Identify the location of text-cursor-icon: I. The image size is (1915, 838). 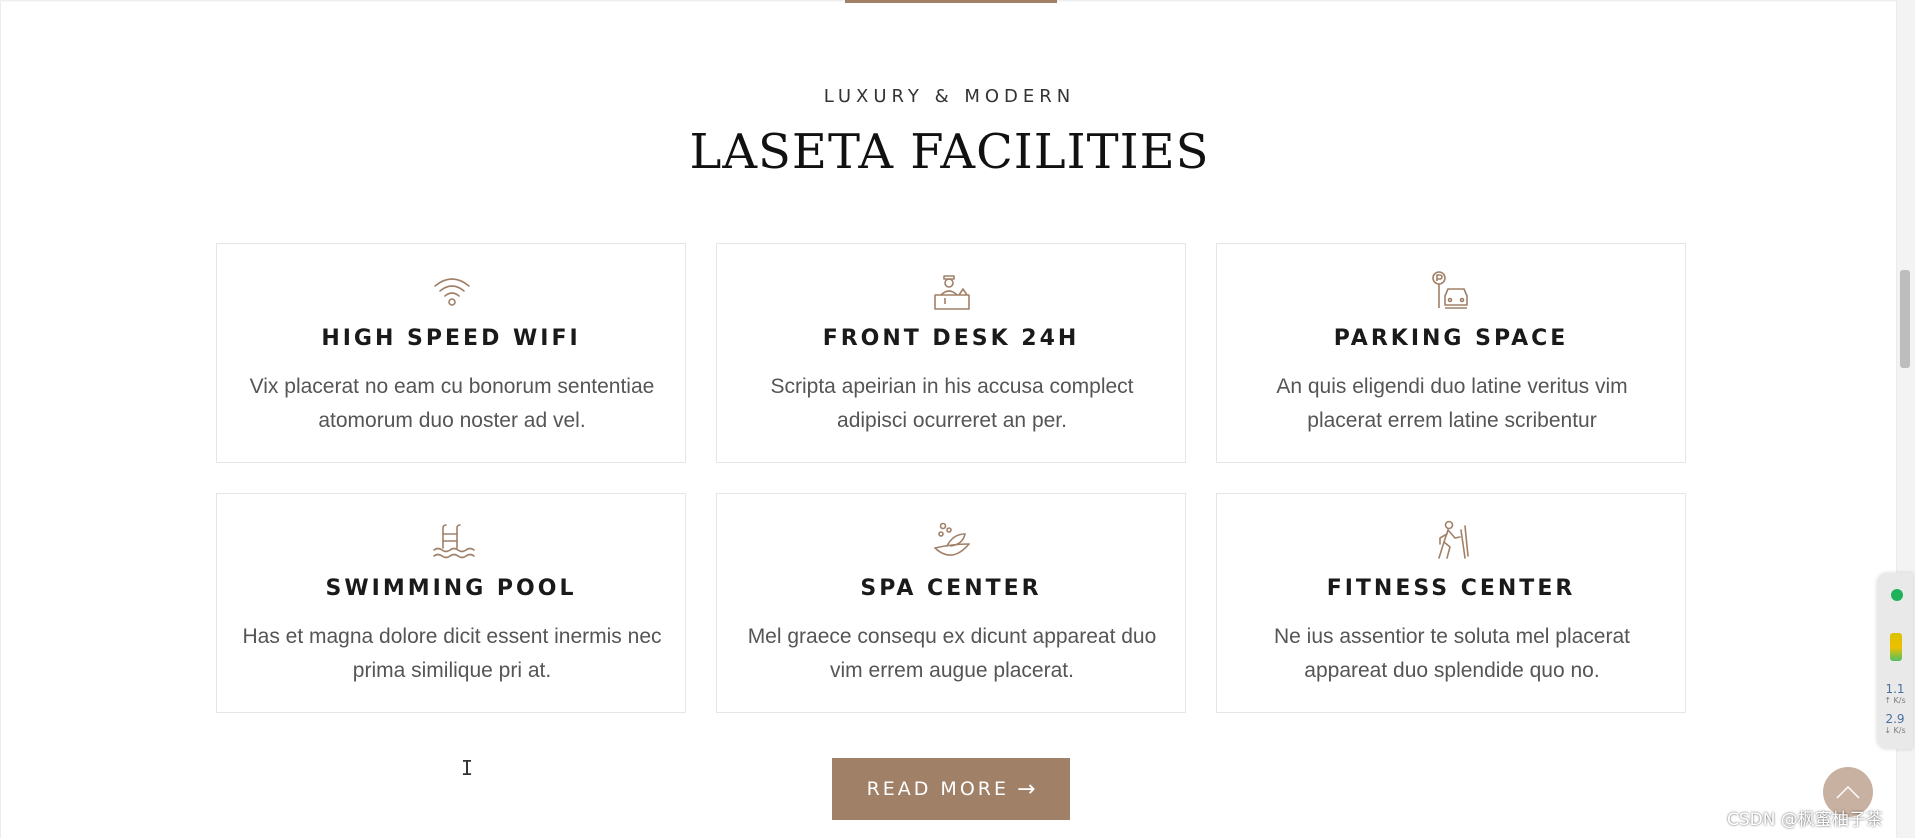
(467, 768).